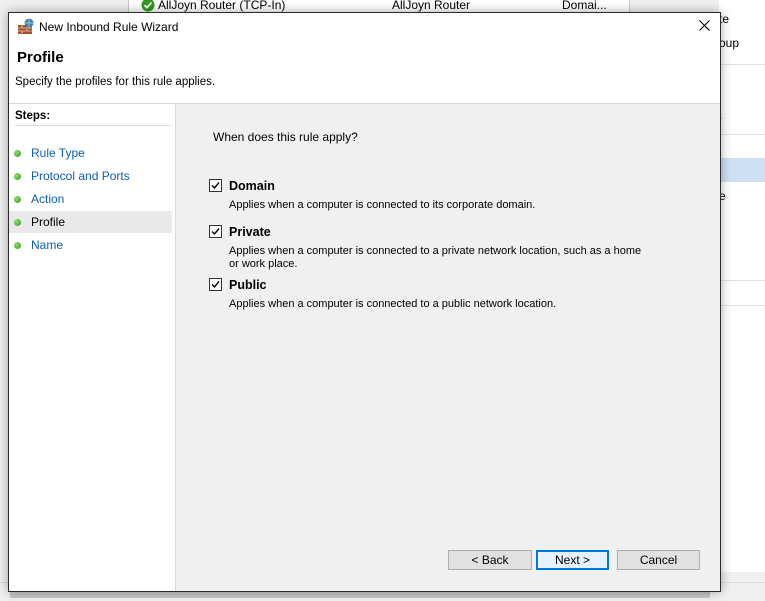 The height and width of the screenshot is (601, 765). Describe the element at coordinates (93, 125) in the screenshot. I see `steps-divider` at that location.